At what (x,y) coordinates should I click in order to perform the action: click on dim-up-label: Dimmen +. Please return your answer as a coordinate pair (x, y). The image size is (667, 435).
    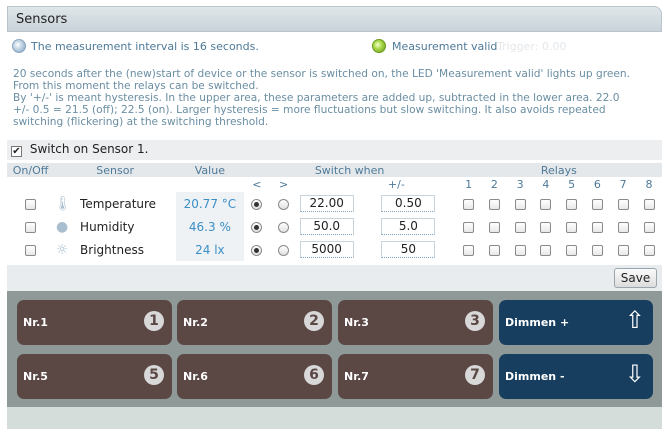
    Looking at the image, I should click on (537, 322).